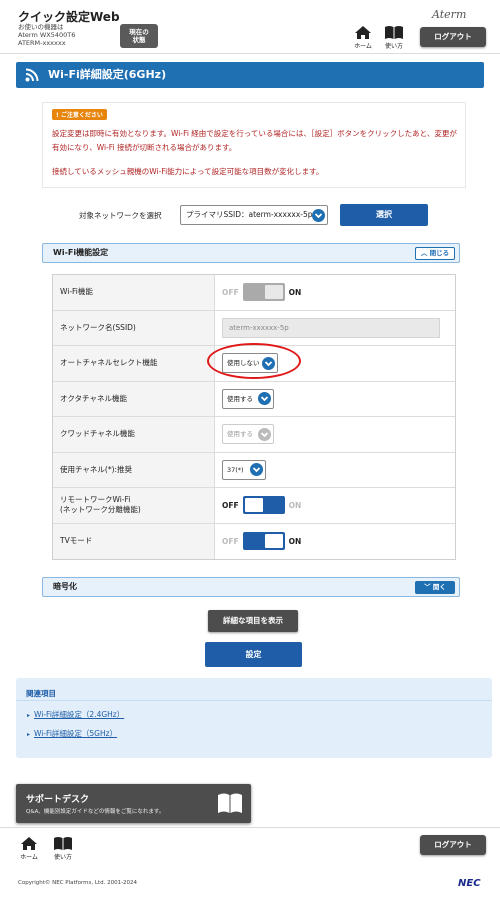 The height and width of the screenshot is (899, 500). I want to click on wifi-icon, so click(32, 75).